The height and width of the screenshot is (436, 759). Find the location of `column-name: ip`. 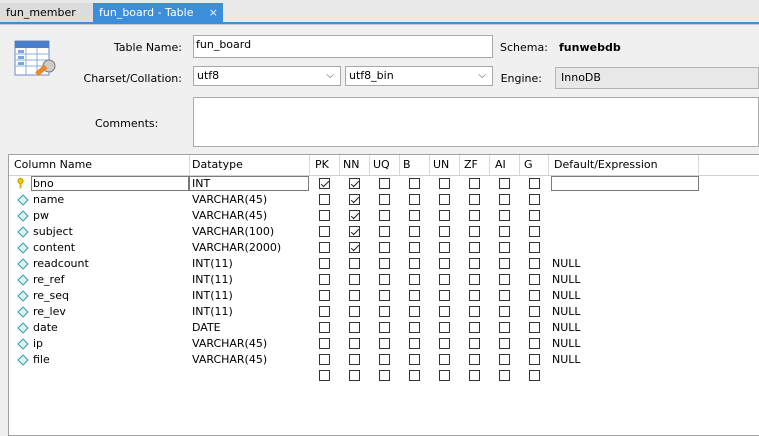

column-name: ip is located at coordinates (38, 344).